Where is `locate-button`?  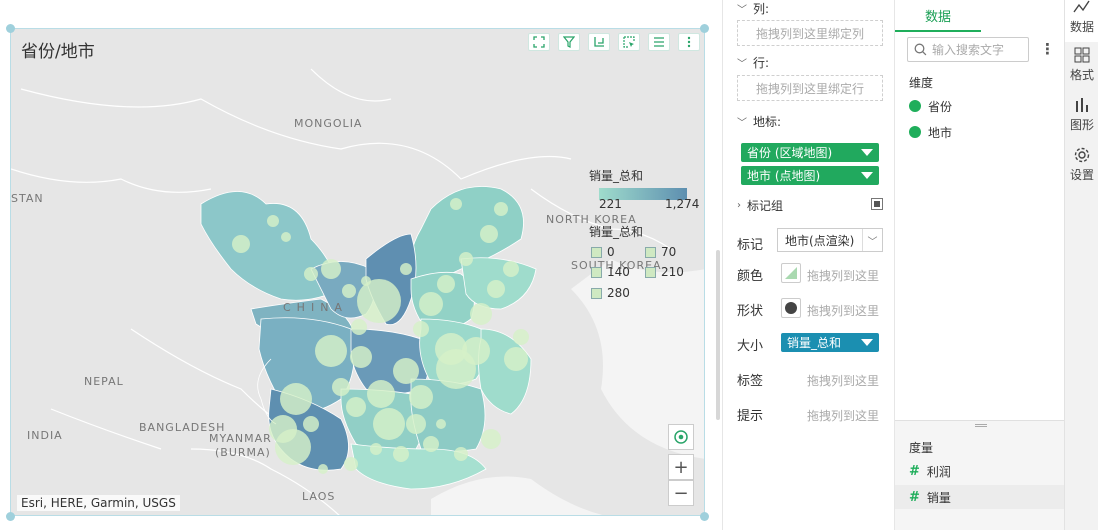
locate-button is located at coordinates (681, 437).